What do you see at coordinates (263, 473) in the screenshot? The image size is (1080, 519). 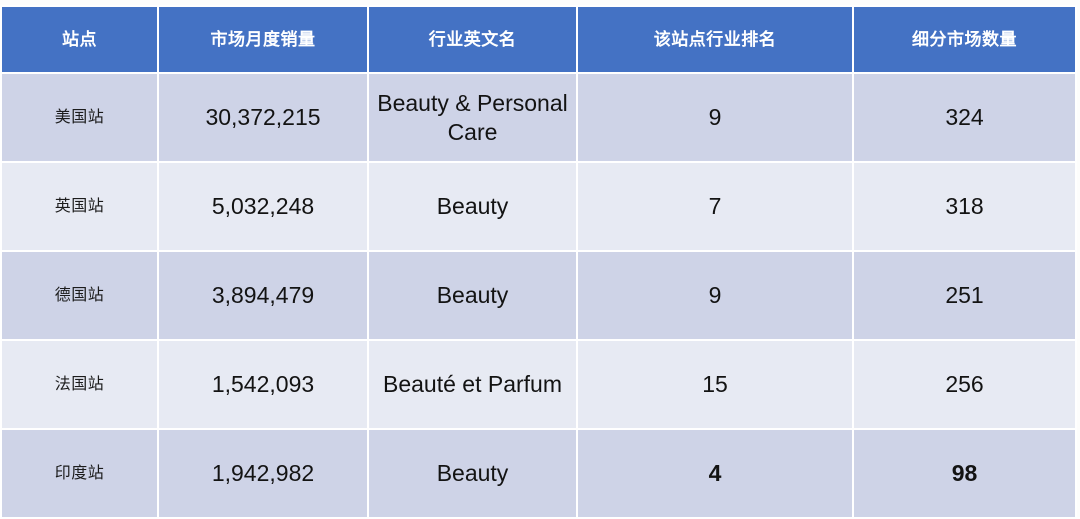 I see `cell-sales: 1,942,982` at bounding box center [263, 473].